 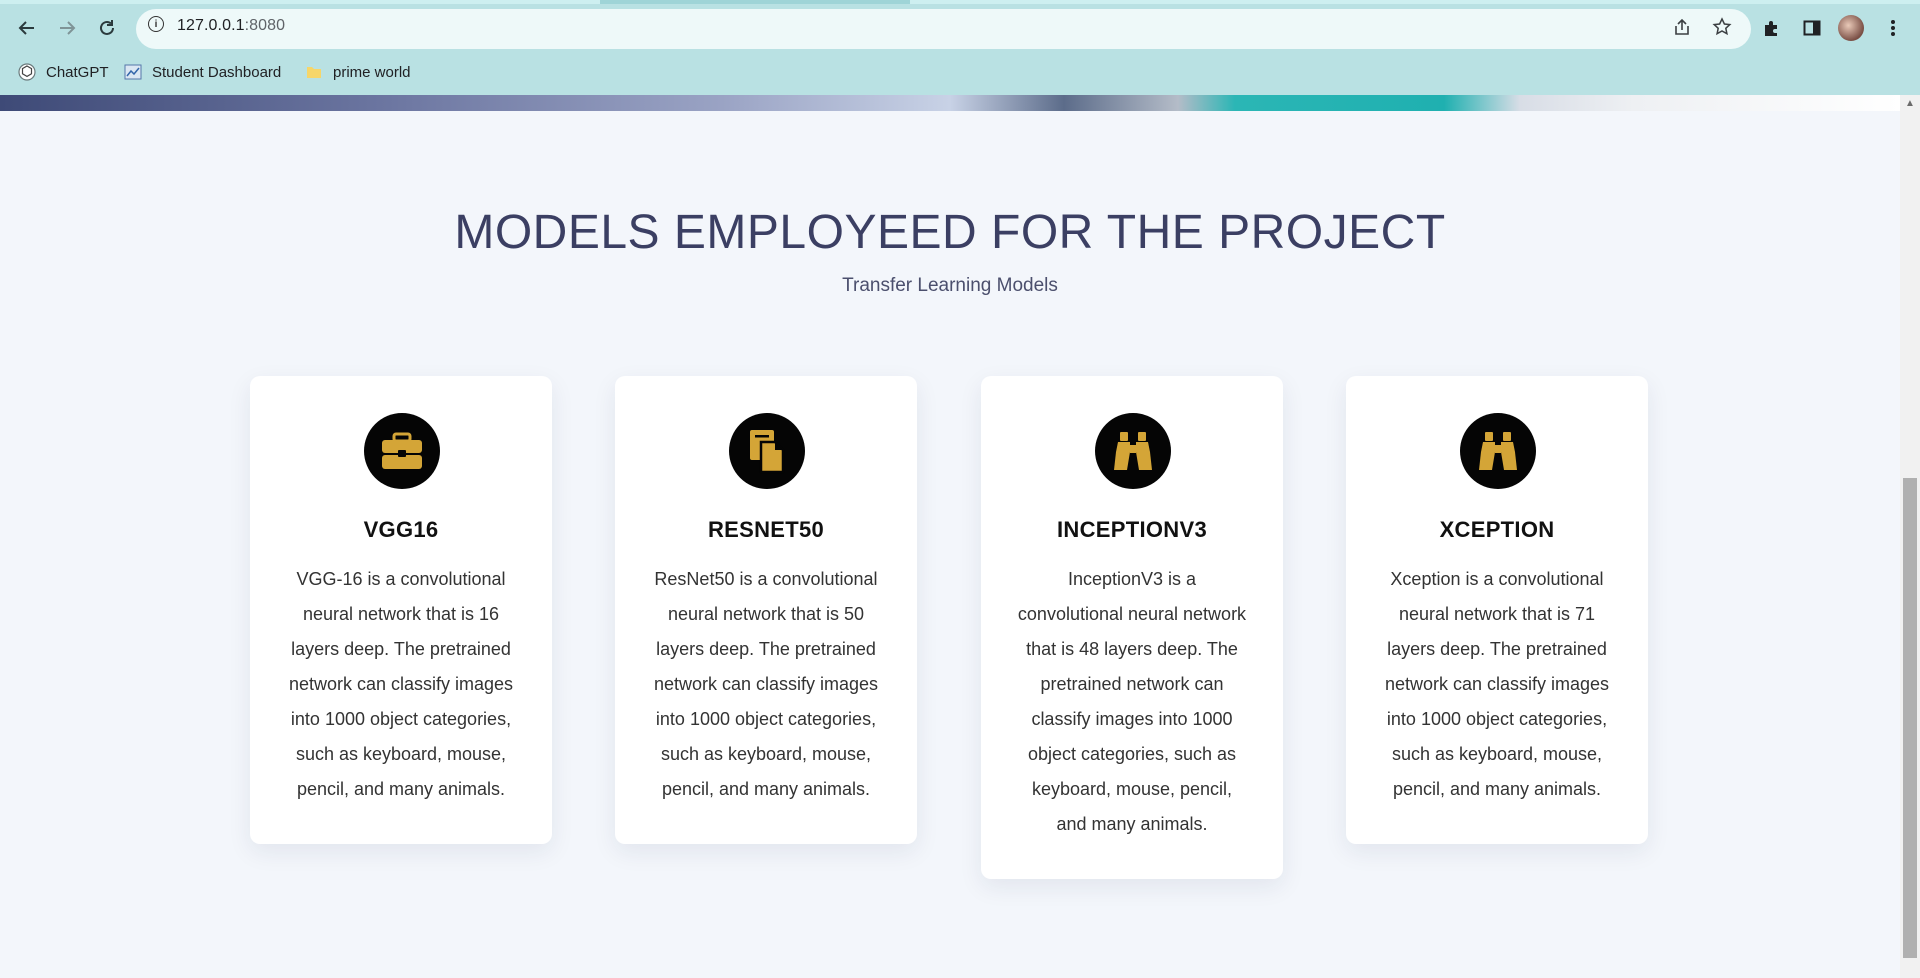 What do you see at coordinates (1910, 104) in the screenshot?
I see `scroll-up-arrow-icon: ▲` at bounding box center [1910, 104].